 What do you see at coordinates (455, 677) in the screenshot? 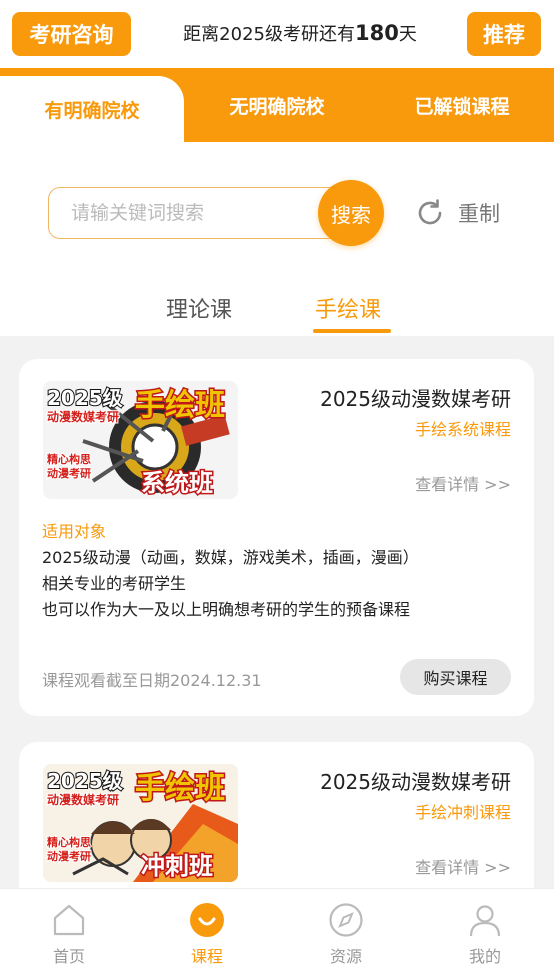
I see `buy-course-button: 购买课程` at bounding box center [455, 677].